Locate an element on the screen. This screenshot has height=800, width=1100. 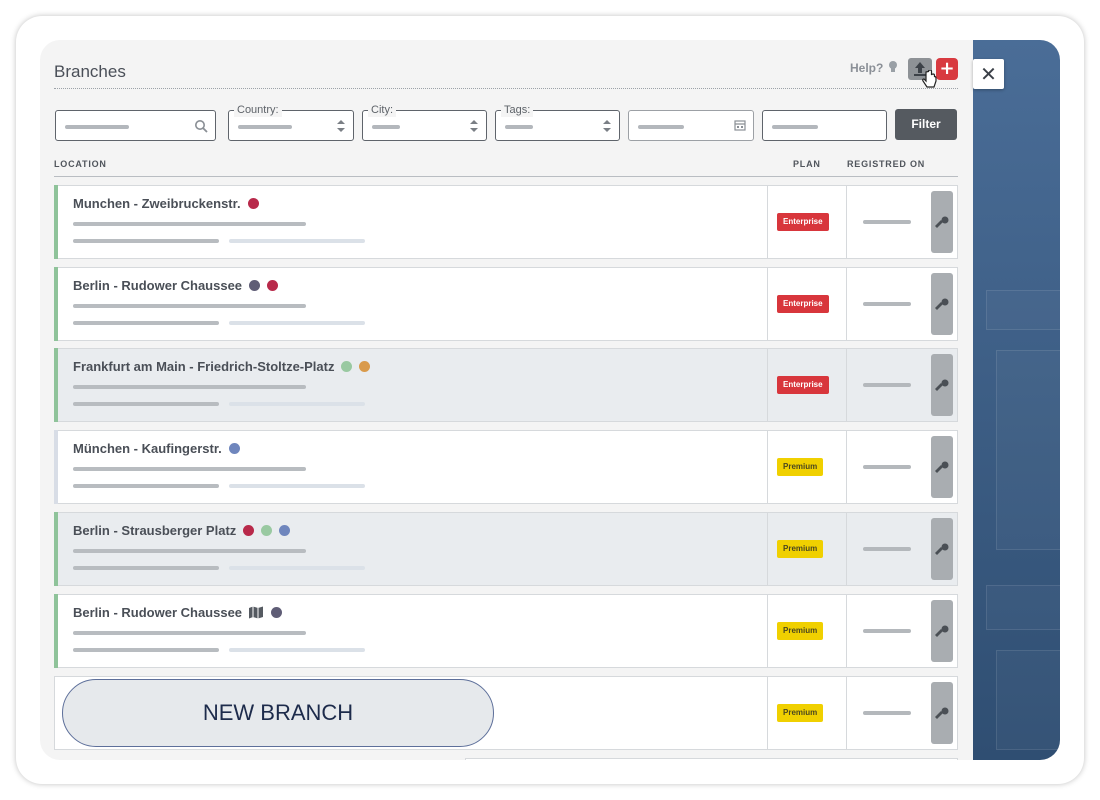
new-branch-button: NEW BRANCH is located at coordinates (278, 713).